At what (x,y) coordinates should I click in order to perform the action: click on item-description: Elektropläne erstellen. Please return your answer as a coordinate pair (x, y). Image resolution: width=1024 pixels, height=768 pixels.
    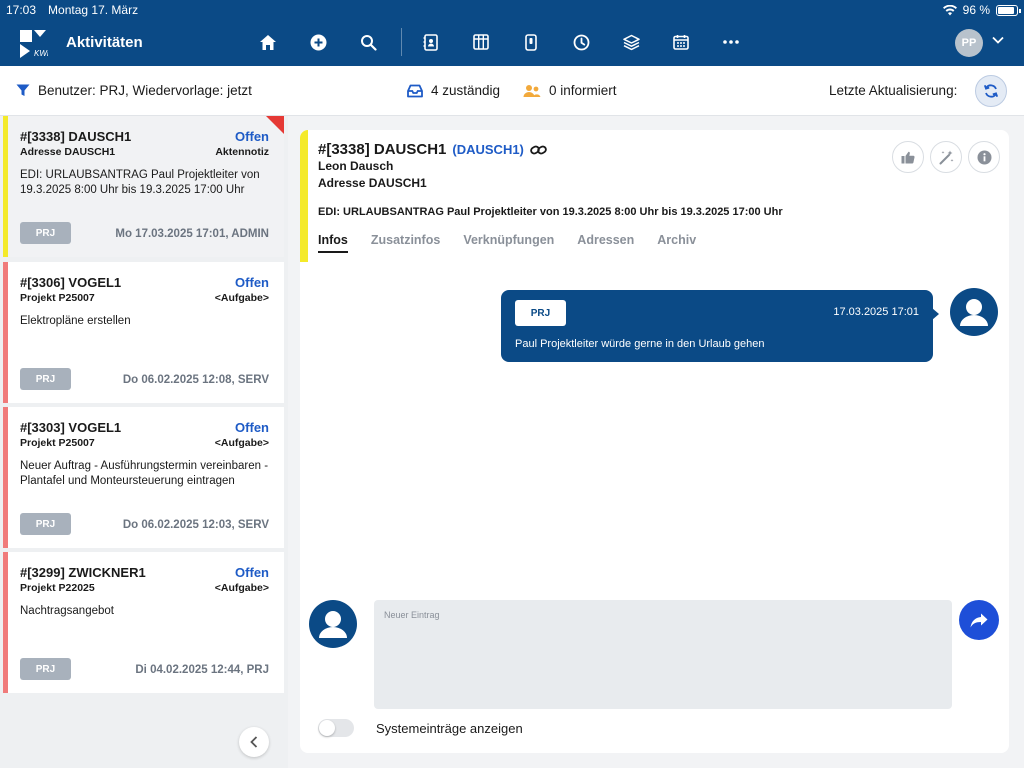
    Looking at the image, I should click on (75, 321).